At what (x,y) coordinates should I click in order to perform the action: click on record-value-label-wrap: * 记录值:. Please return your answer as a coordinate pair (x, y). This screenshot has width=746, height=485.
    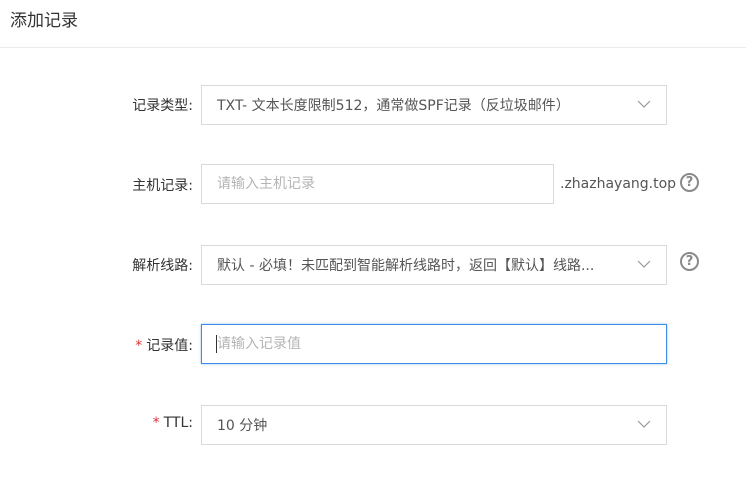
    Looking at the image, I should click on (164, 345).